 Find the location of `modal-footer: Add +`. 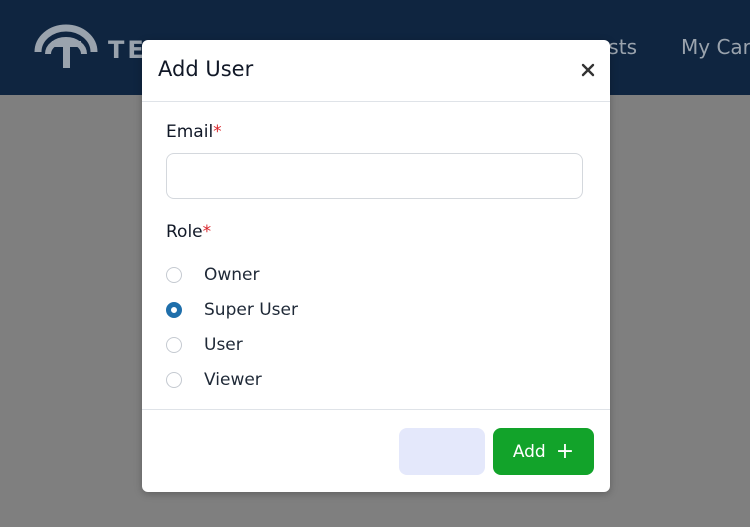

modal-footer: Add + is located at coordinates (376, 451).